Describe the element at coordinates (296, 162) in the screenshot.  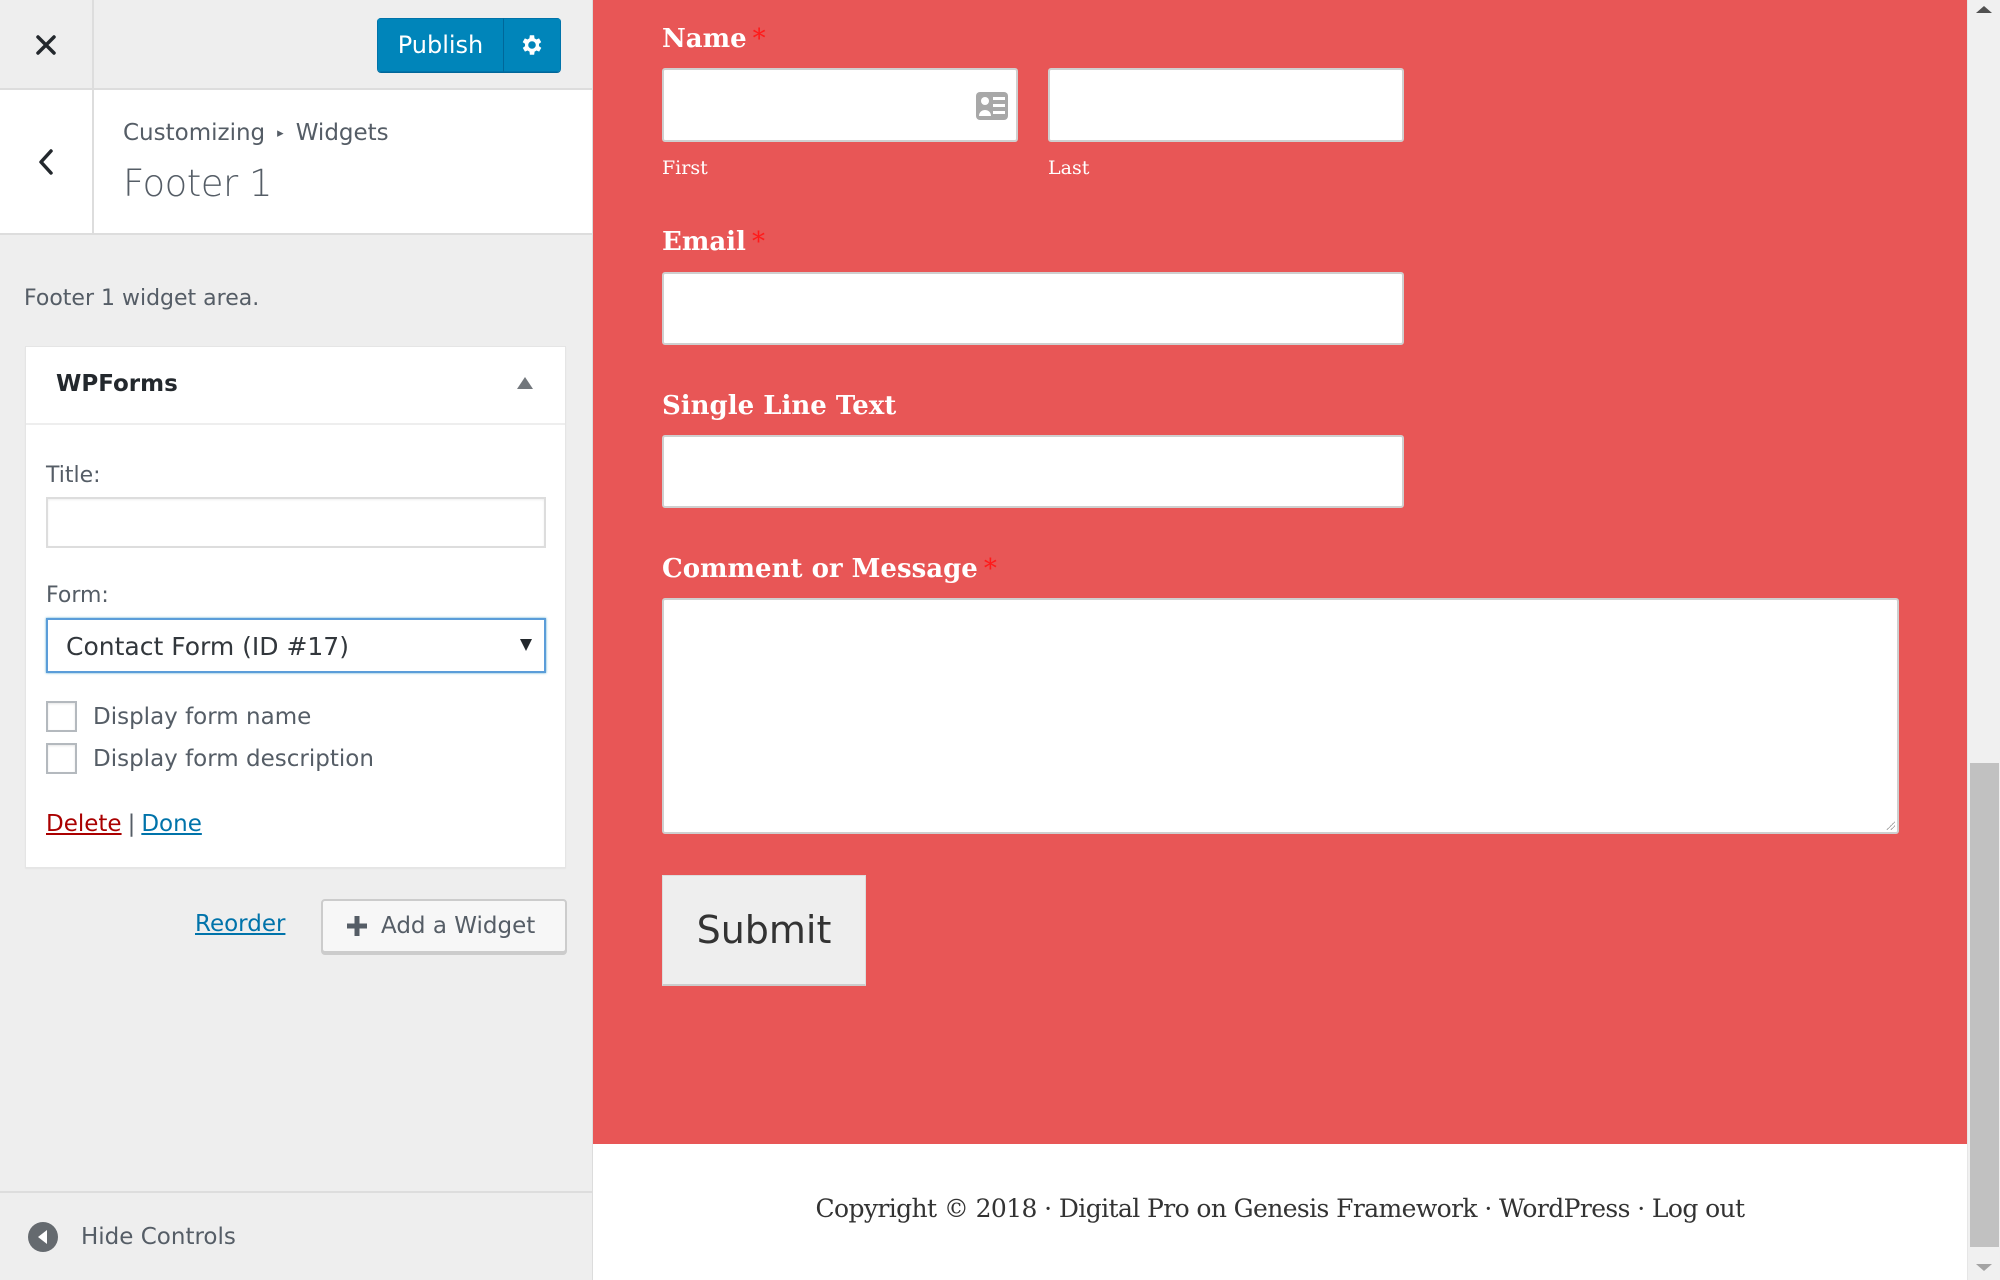
I see `section-header: Customizing ▸ Widgets Footer 1` at that location.